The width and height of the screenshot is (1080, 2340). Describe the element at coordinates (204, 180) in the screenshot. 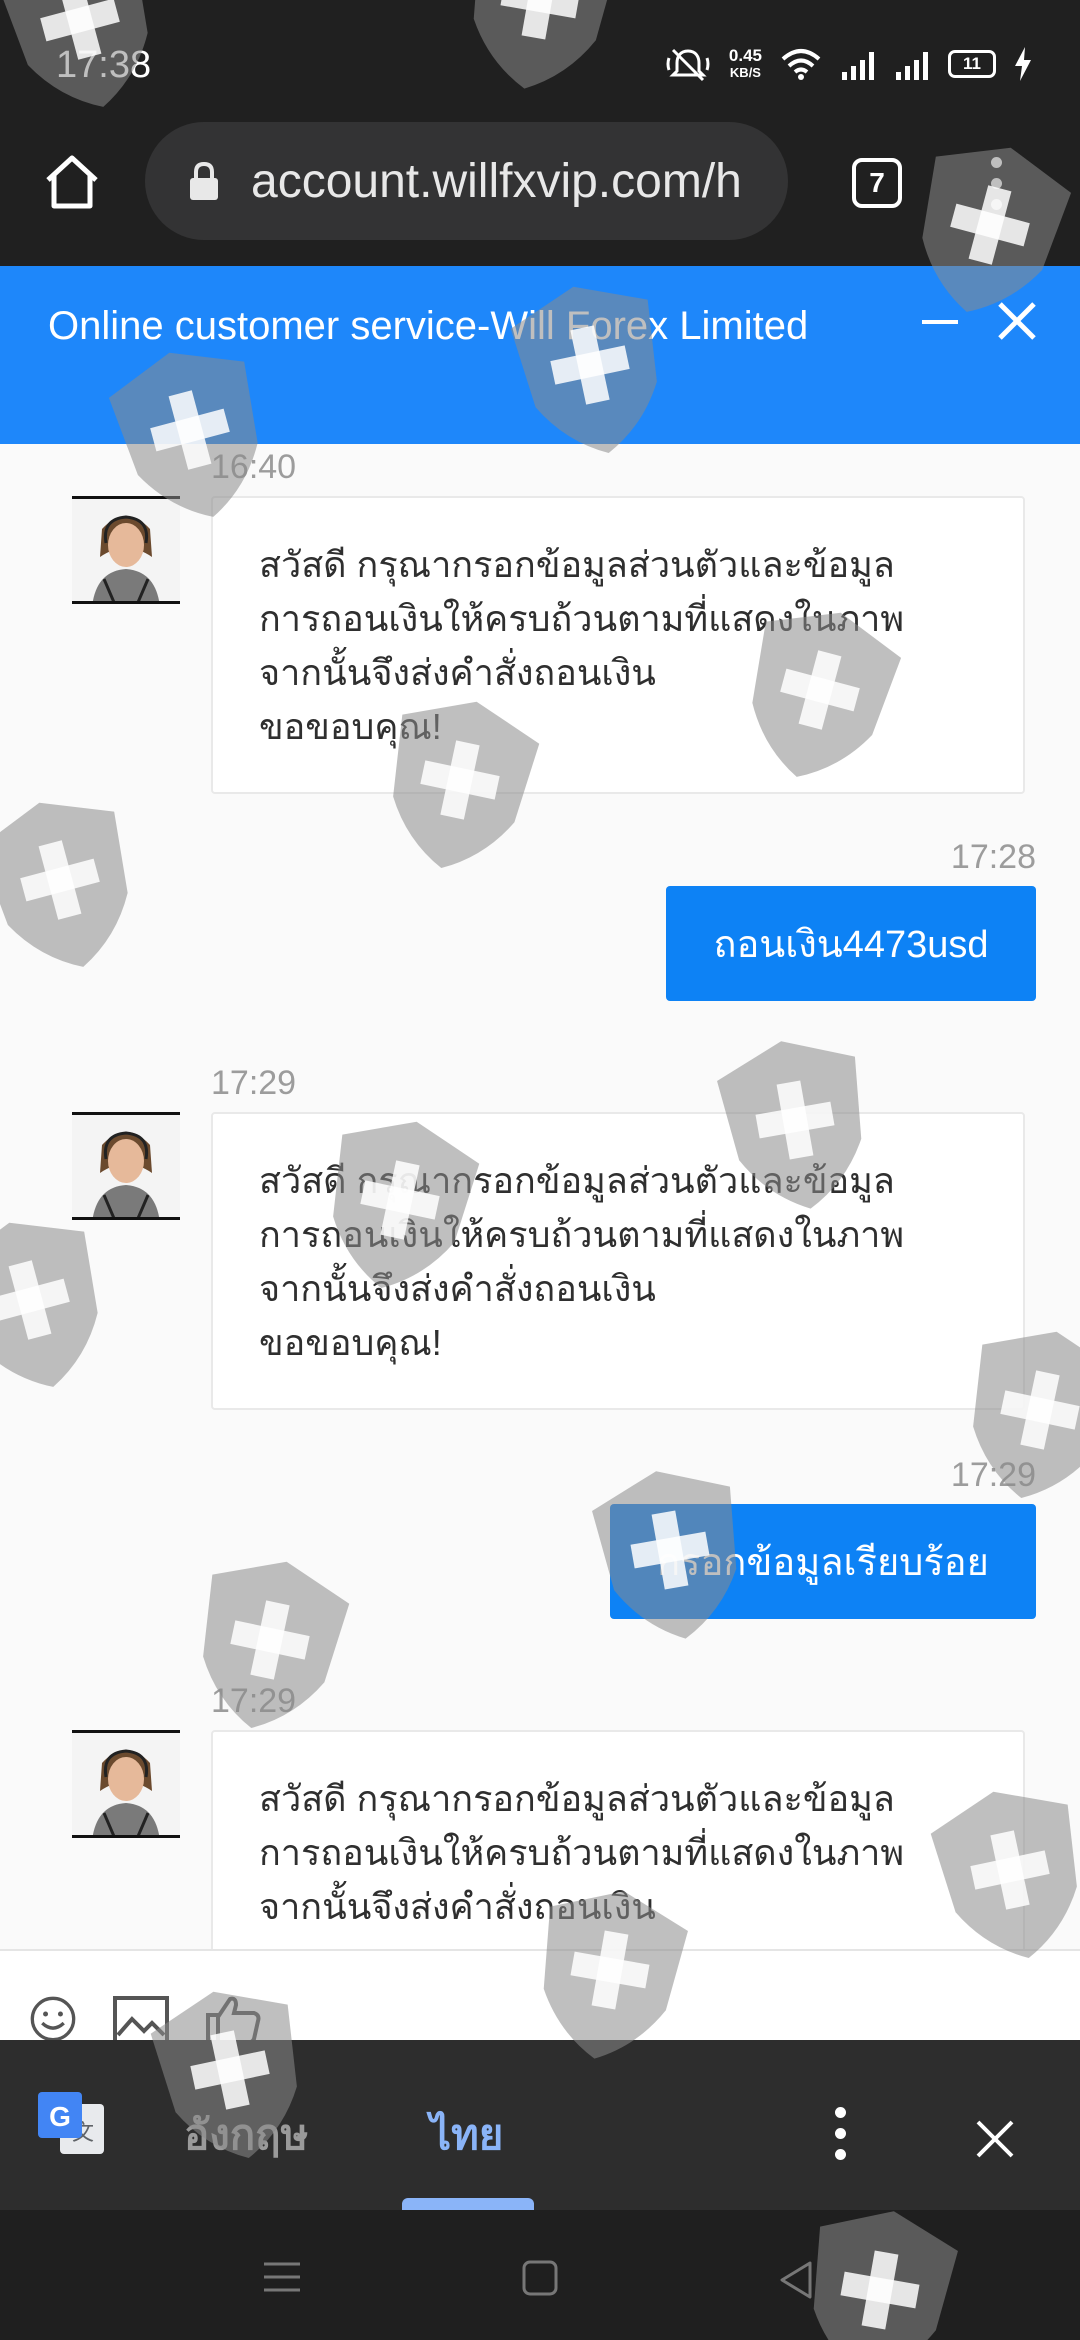

I see `lock-icon` at that location.